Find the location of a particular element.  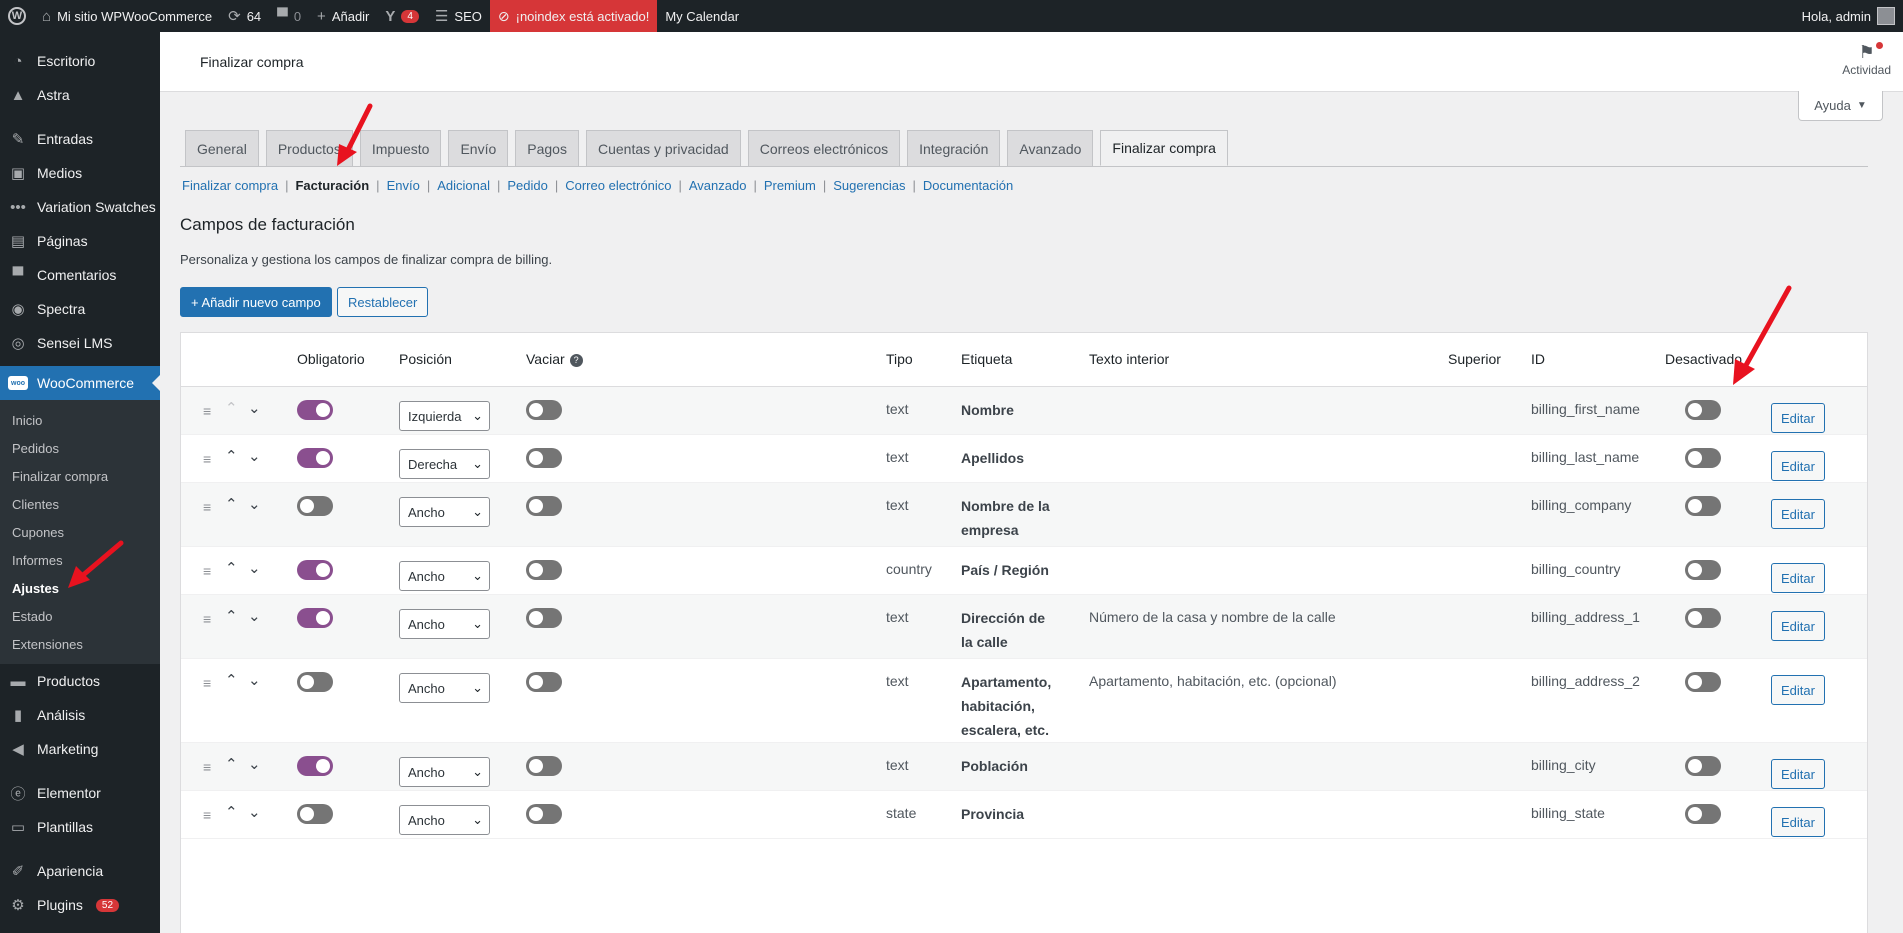

sidebar-item-medios: ▣ Medios is located at coordinates (80, 173).